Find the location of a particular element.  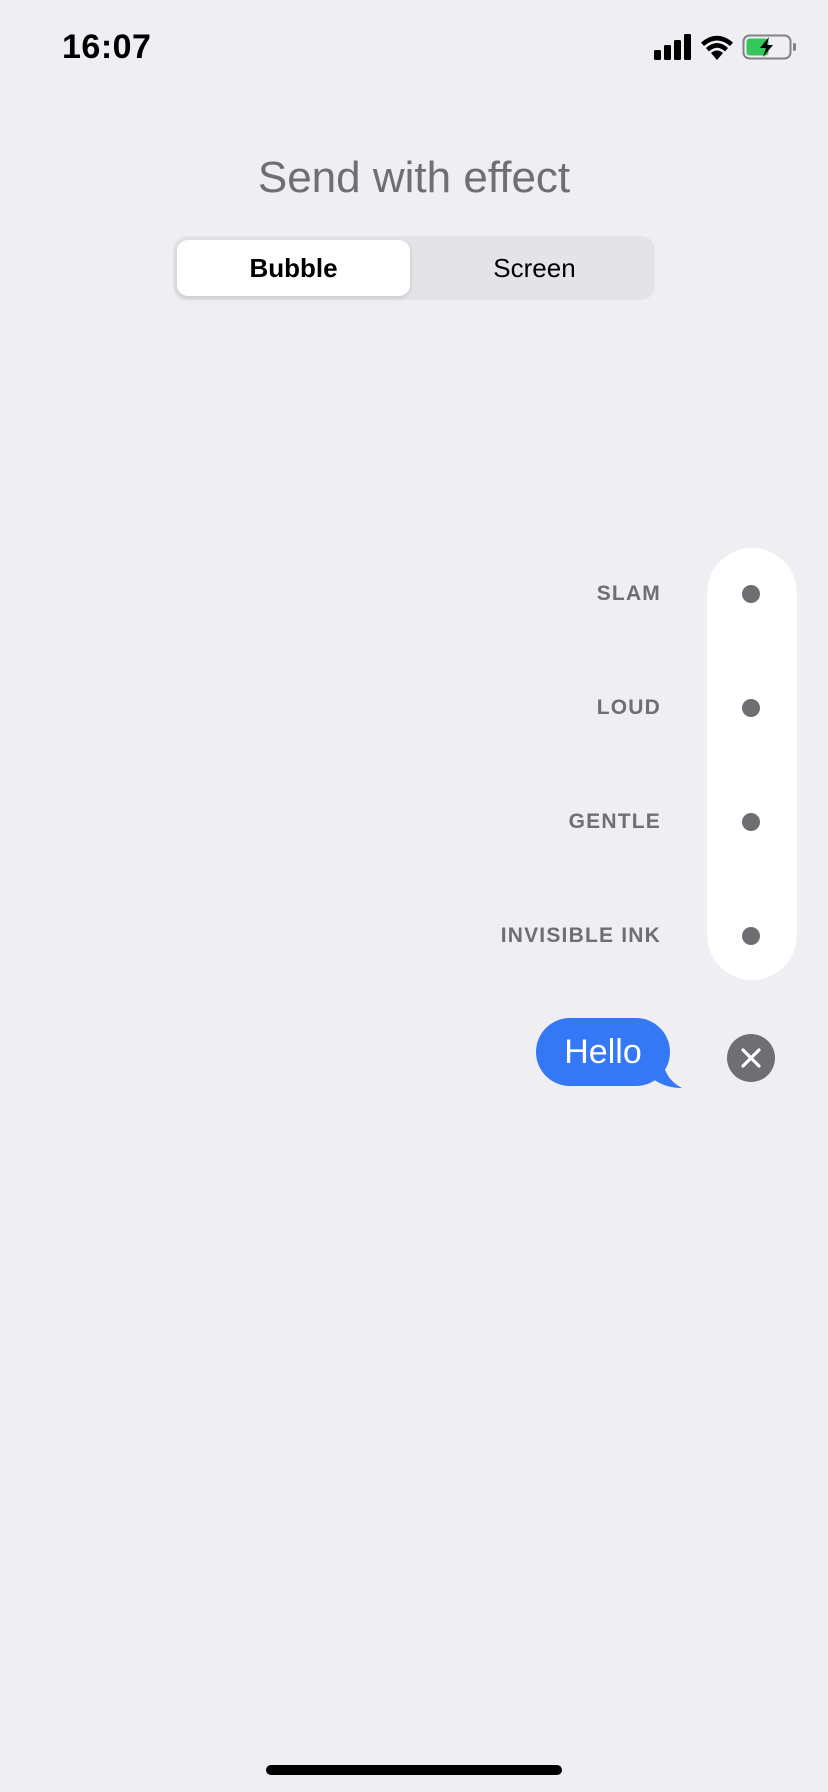

close-button is located at coordinates (751, 1058).